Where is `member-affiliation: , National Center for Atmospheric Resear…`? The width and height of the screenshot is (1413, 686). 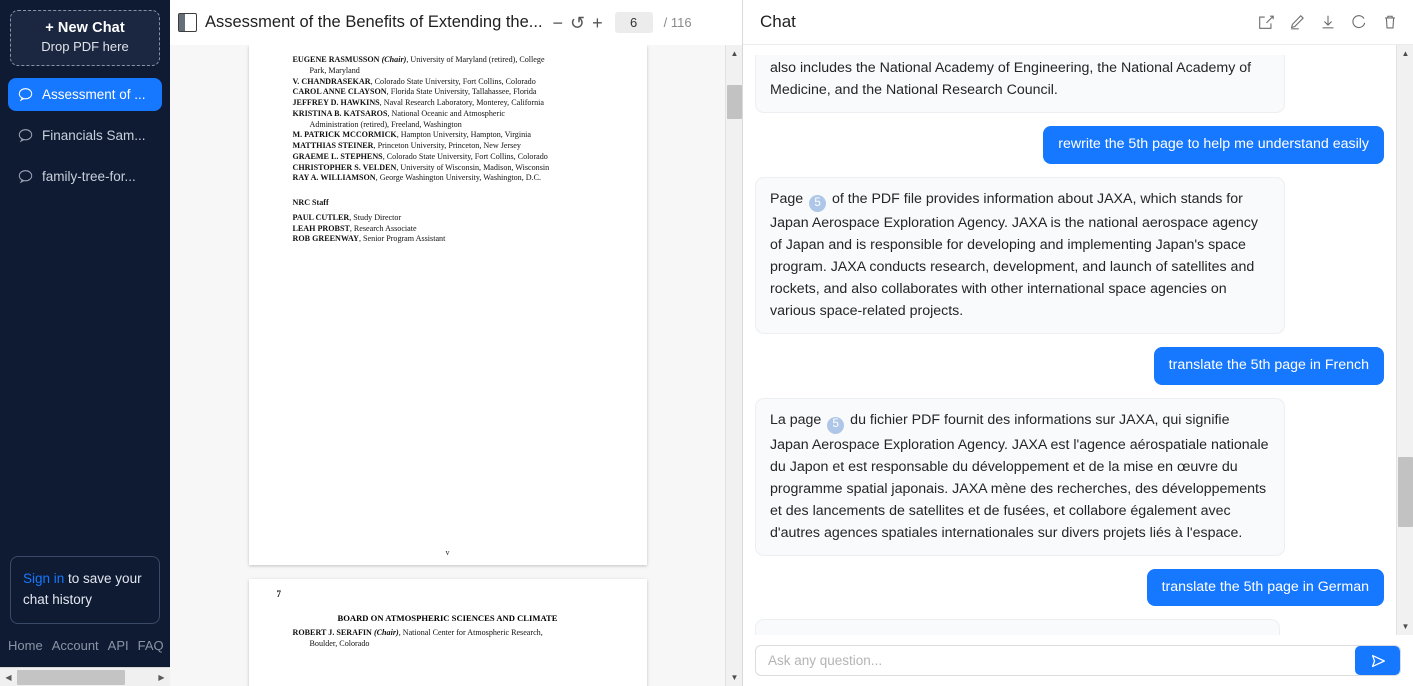
member-affiliation: , National Center for Atmospheric Resear… is located at coordinates (470, 632).